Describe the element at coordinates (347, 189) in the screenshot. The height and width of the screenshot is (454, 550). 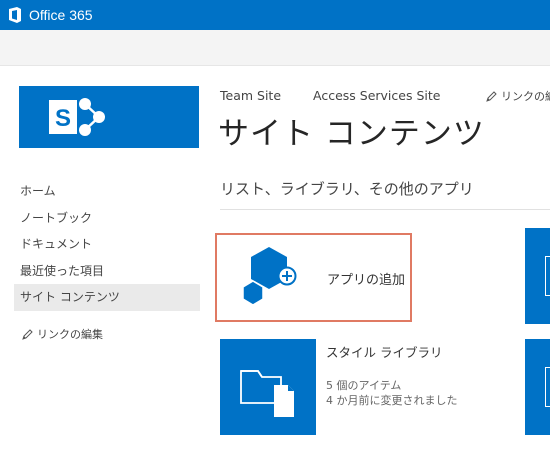
I see `section-title: リスト、ライブラリ、その他のアプリ` at that location.